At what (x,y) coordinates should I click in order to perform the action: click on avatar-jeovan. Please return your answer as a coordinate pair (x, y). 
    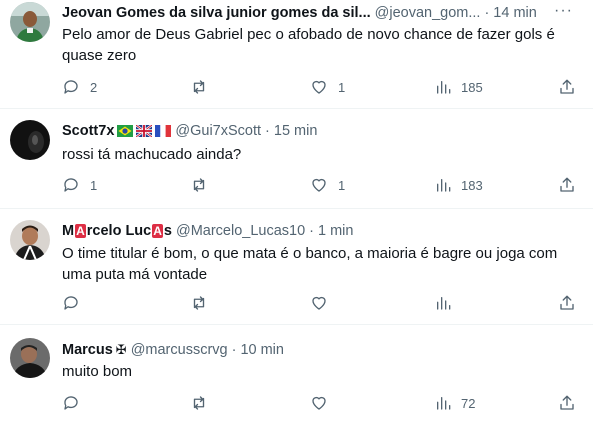
    Looking at the image, I should click on (30, 22).